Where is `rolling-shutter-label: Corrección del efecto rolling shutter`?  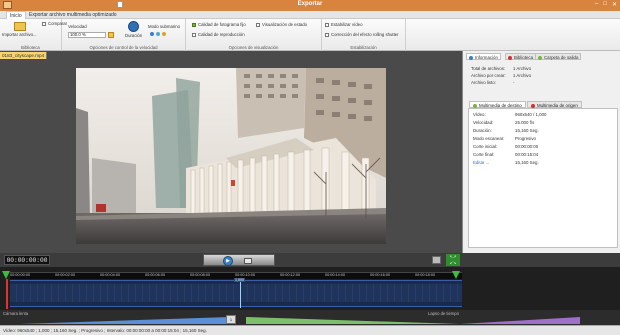 rolling-shutter-label: Corrección del efecto rolling shutter is located at coordinates (365, 34).